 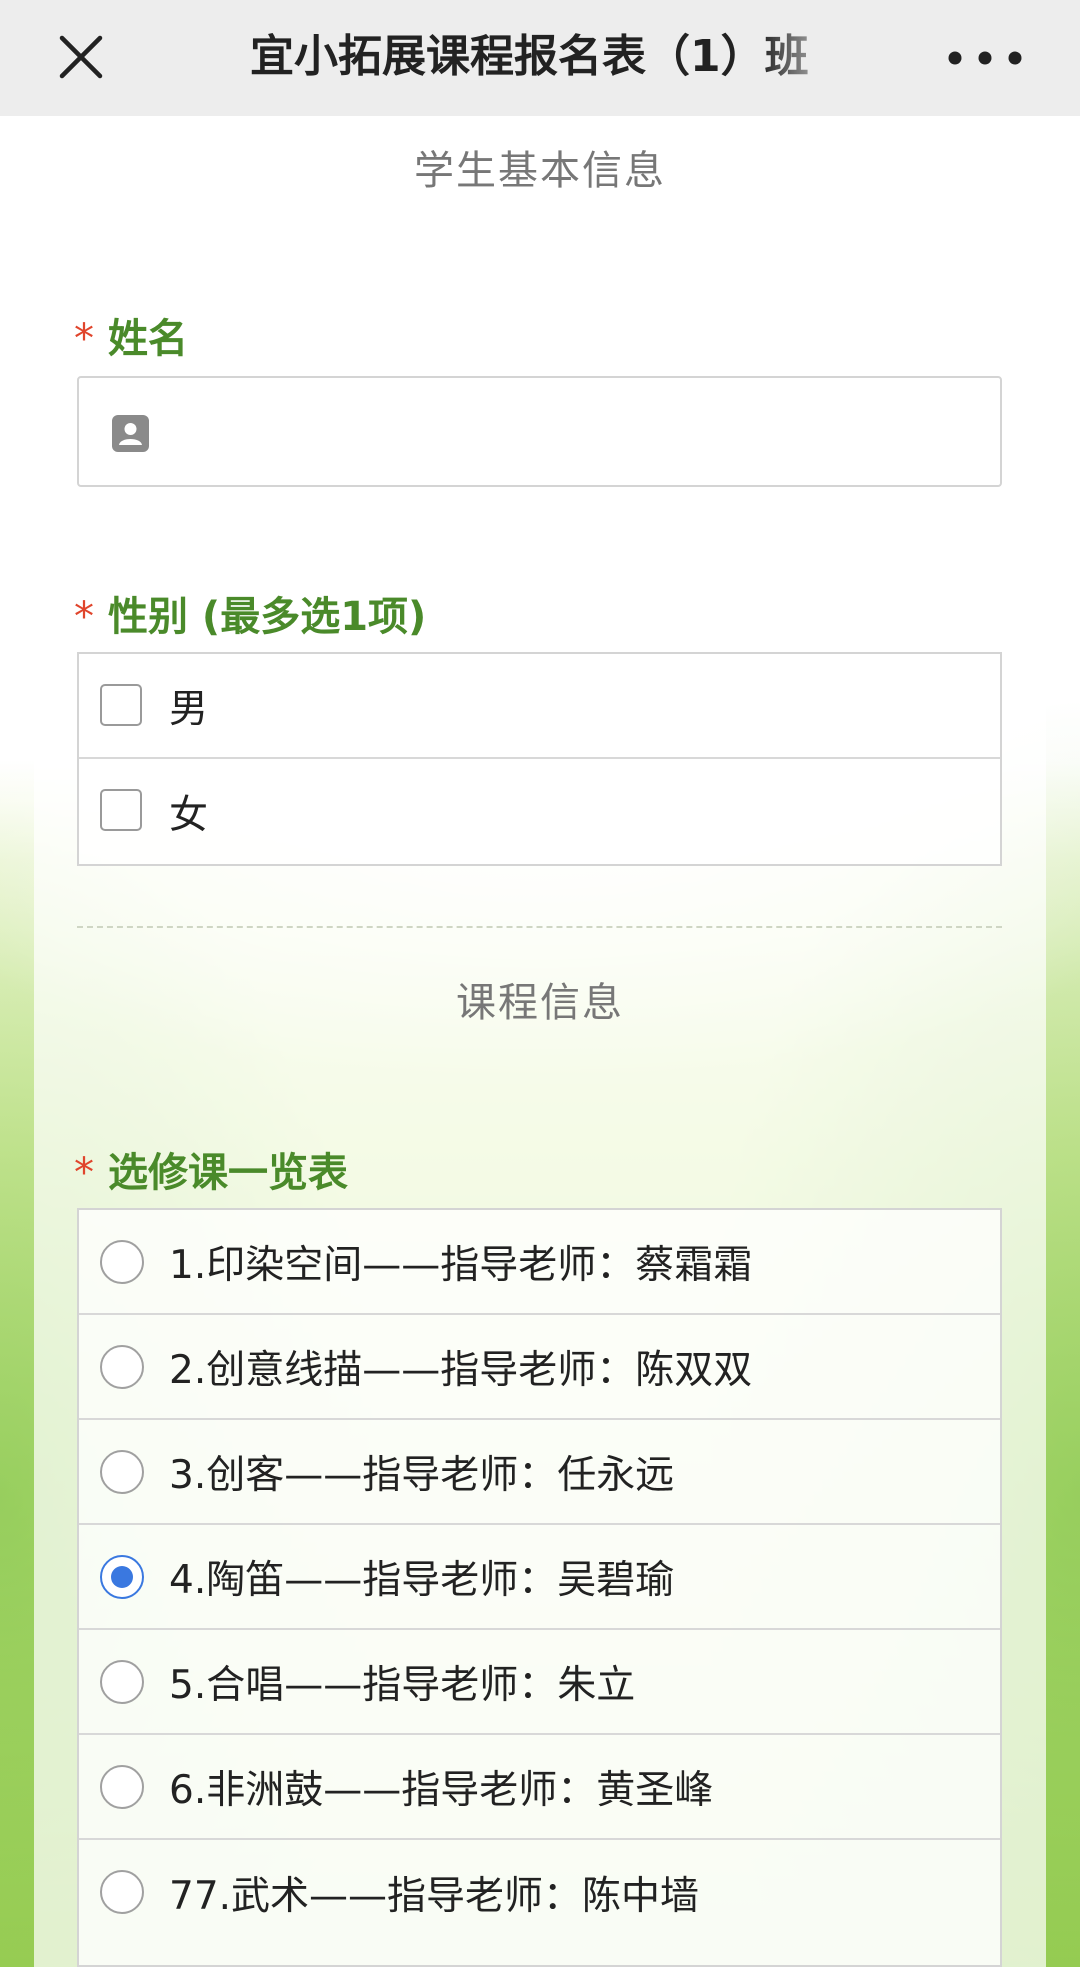 I want to click on course-option: 3.创客——指导老师：任永远, so click(x=539, y=1472).